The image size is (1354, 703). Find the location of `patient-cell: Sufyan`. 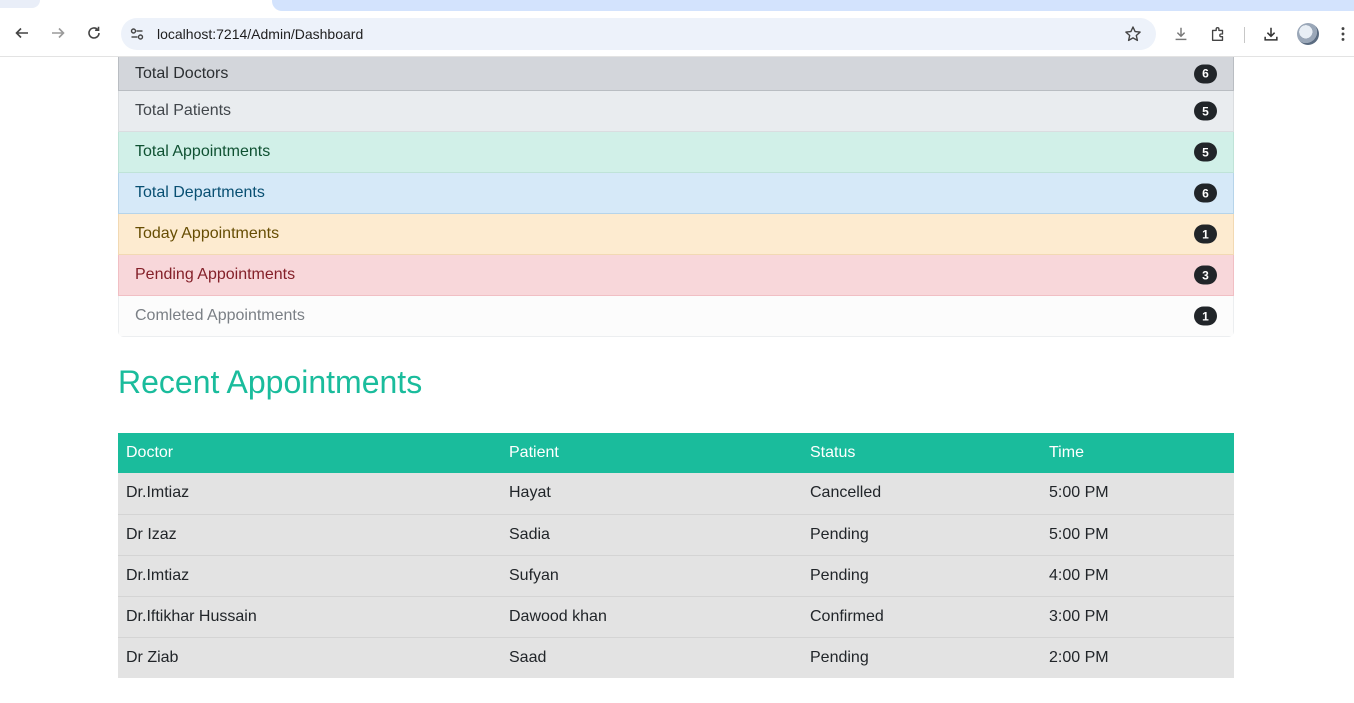

patient-cell: Sufyan is located at coordinates (534, 575).